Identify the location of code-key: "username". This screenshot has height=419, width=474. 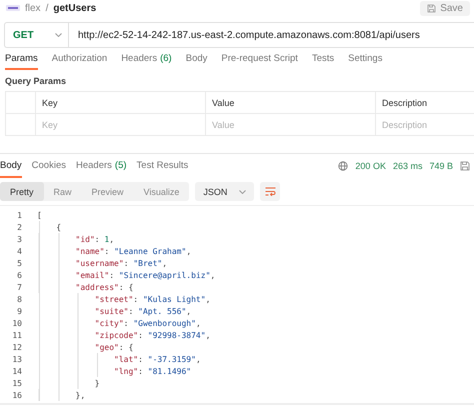
(100, 263).